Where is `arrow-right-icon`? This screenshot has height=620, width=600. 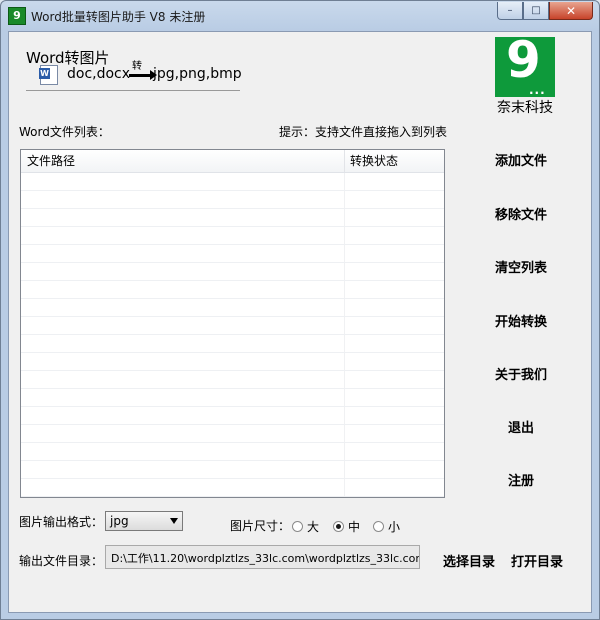
arrow-right-icon is located at coordinates (143, 75).